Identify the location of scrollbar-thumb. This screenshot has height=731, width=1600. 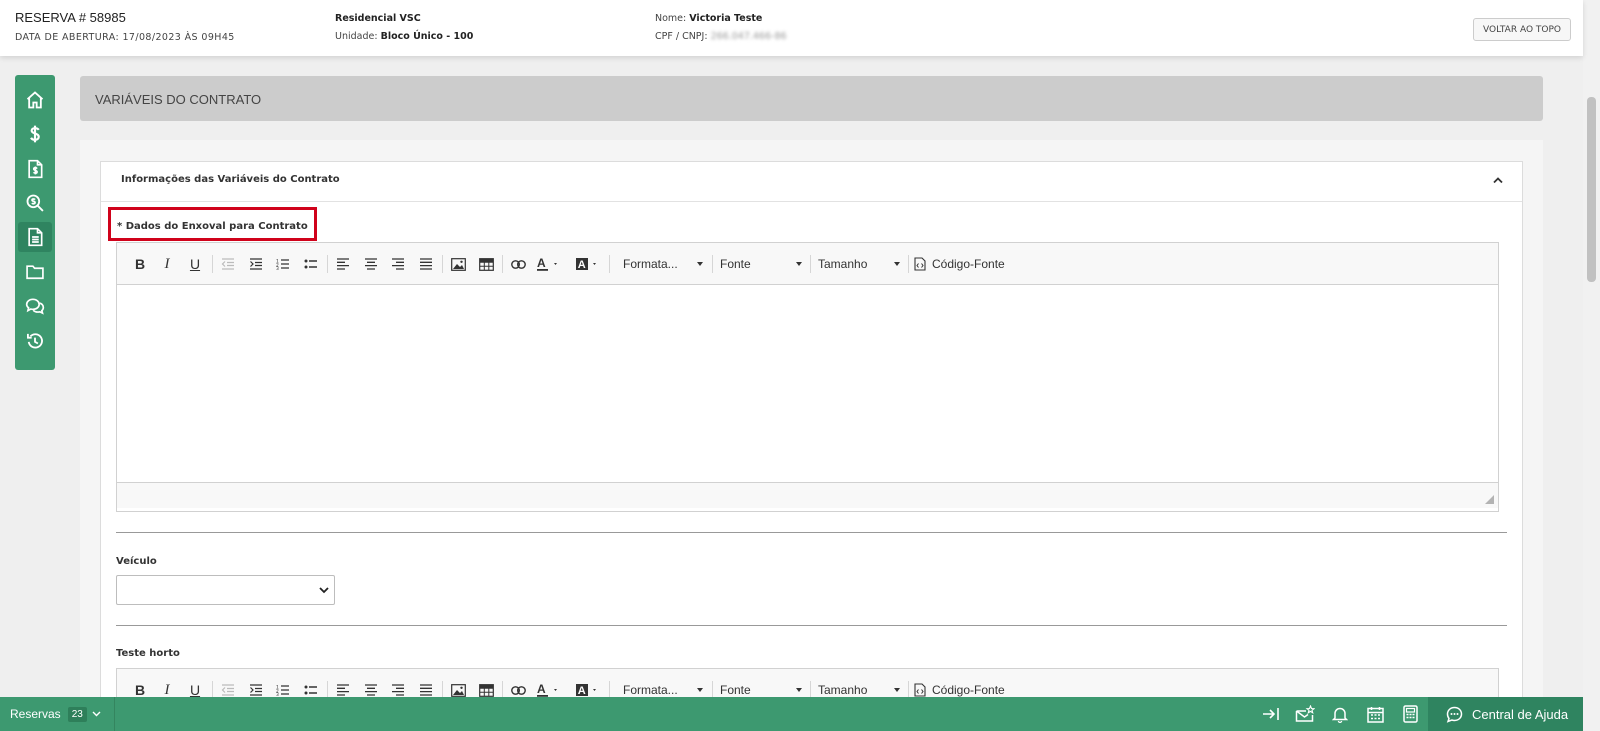
(1591, 189).